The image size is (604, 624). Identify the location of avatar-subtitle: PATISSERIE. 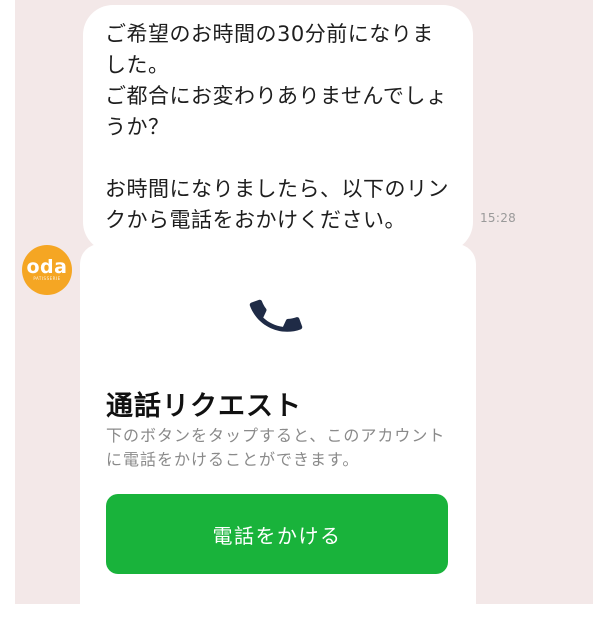
(47, 278).